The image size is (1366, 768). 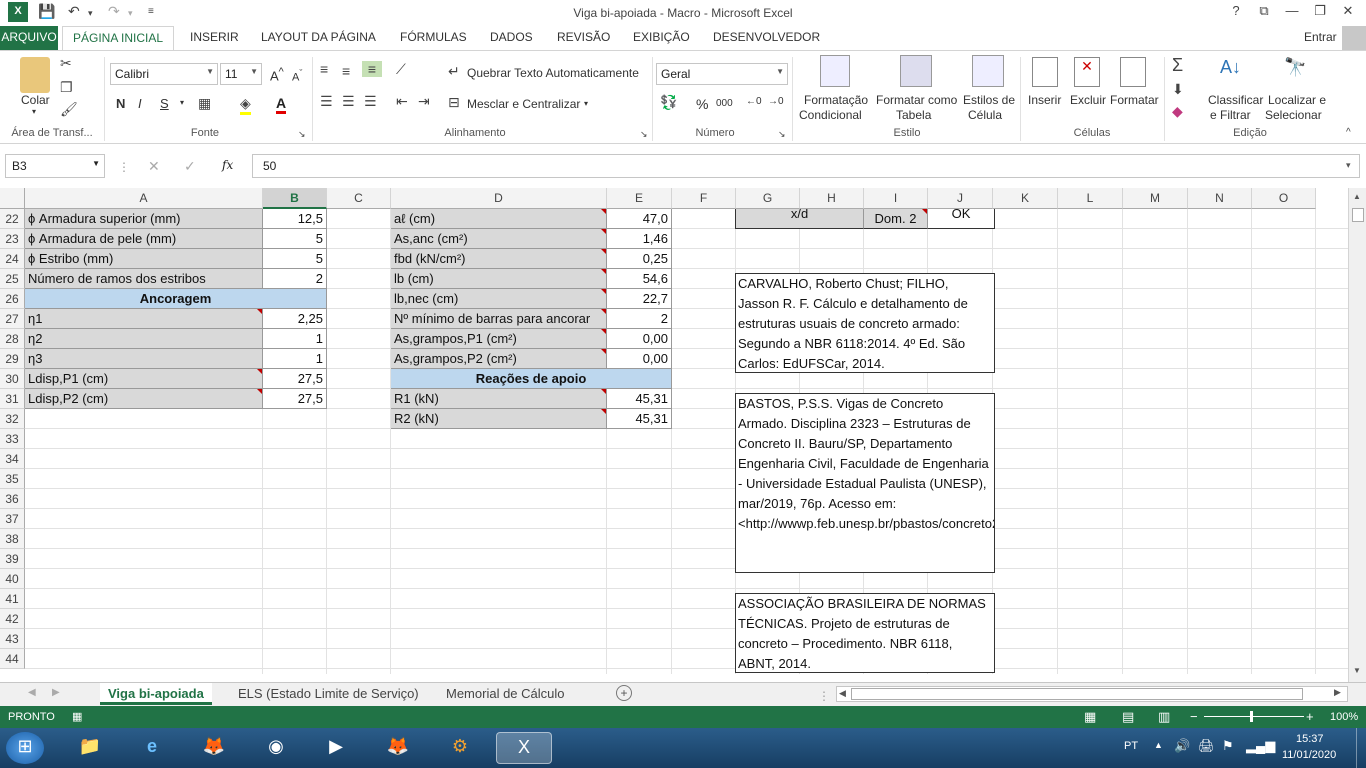 What do you see at coordinates (12, 259) in the screenshot?
I see `row-header-24: 24` at bounding box center [12, 259].